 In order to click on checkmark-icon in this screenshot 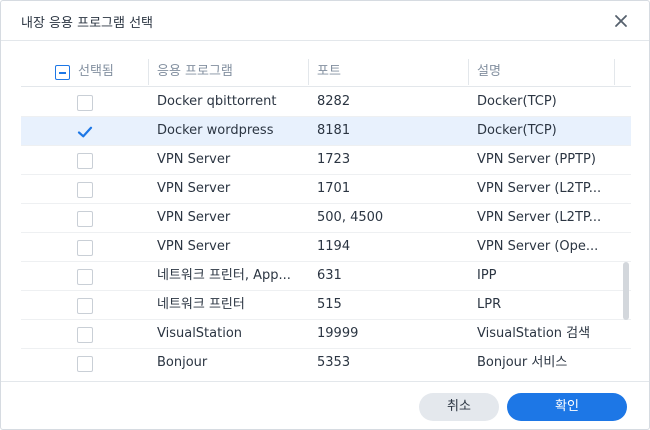, I will do `click(85, 132)`.